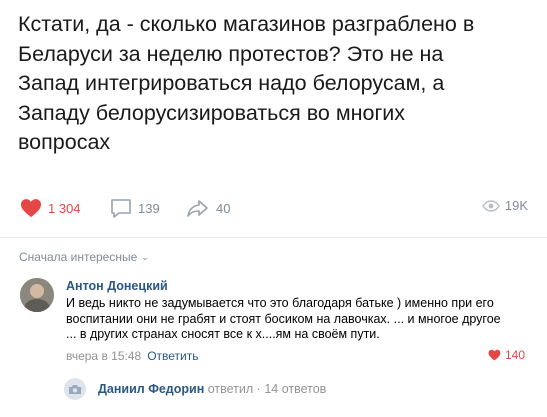  I want to click on user-photo, so click(37, 295).